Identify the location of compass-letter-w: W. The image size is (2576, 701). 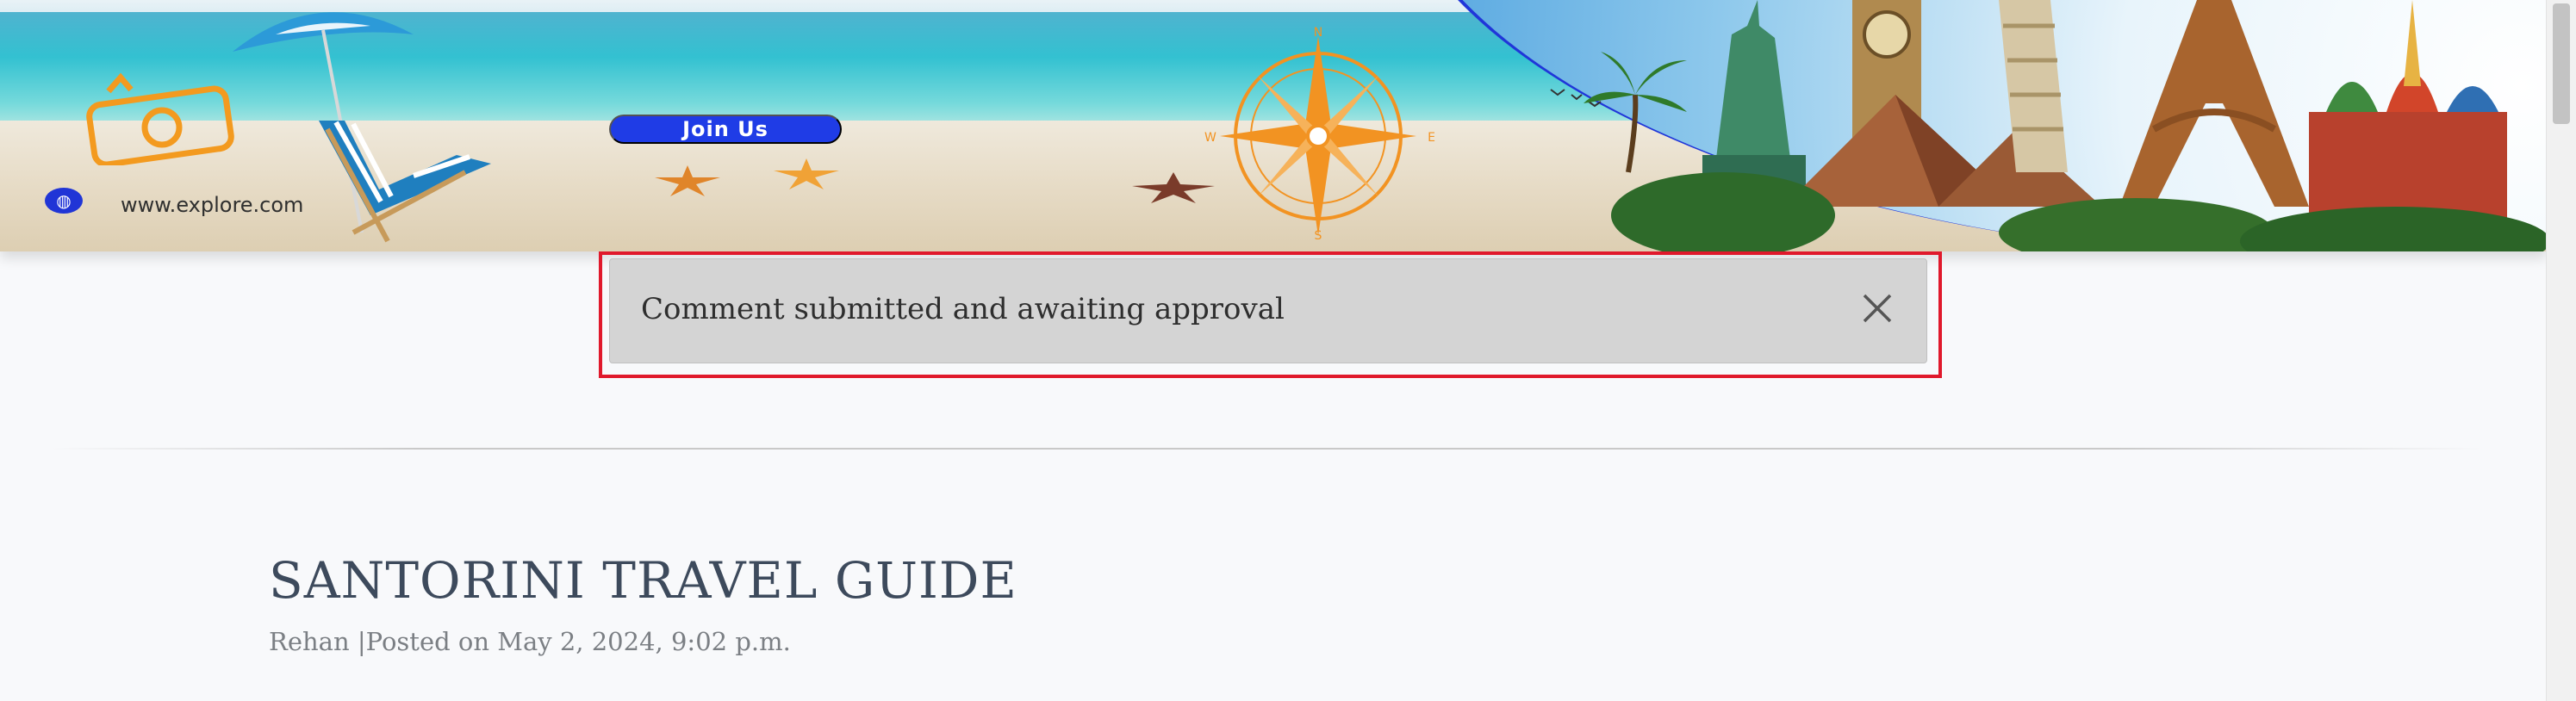
(1210, 138).